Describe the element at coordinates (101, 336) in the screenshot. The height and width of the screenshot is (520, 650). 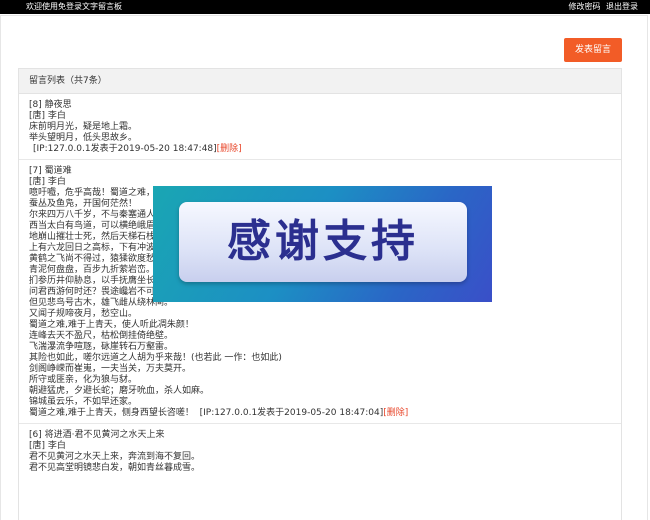
I see `message-line: 连峰去天不盈尺，枯松倒挂倚绝壁。` at that location.